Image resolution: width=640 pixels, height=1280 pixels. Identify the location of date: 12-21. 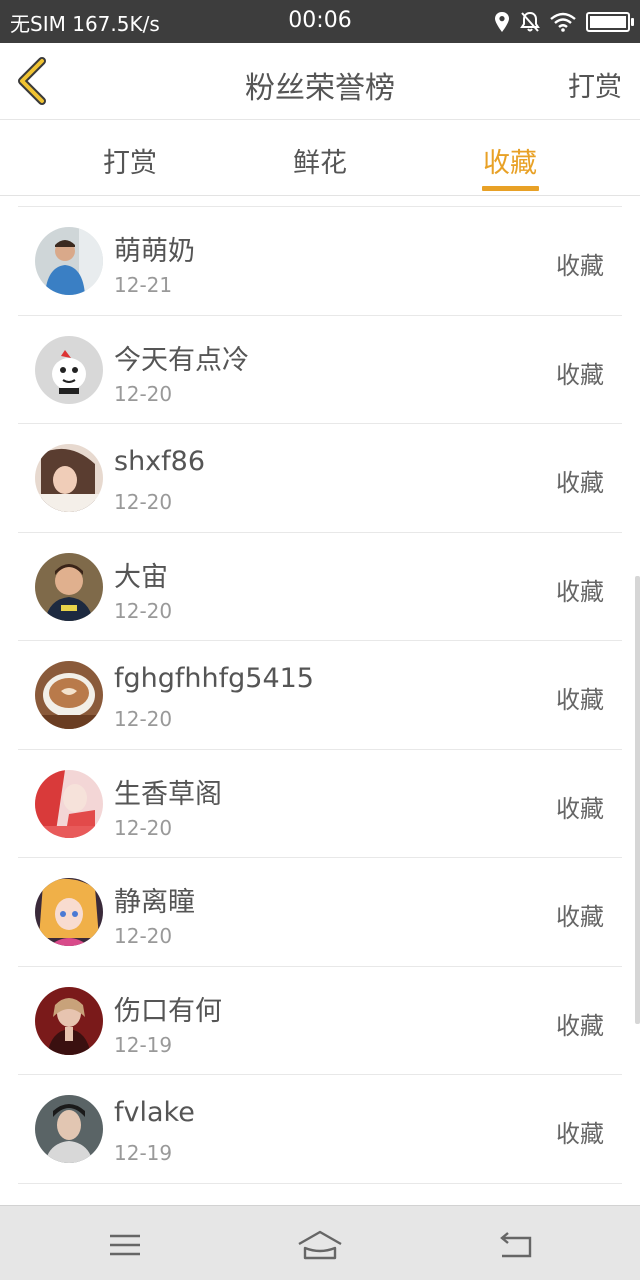
(143, 285).